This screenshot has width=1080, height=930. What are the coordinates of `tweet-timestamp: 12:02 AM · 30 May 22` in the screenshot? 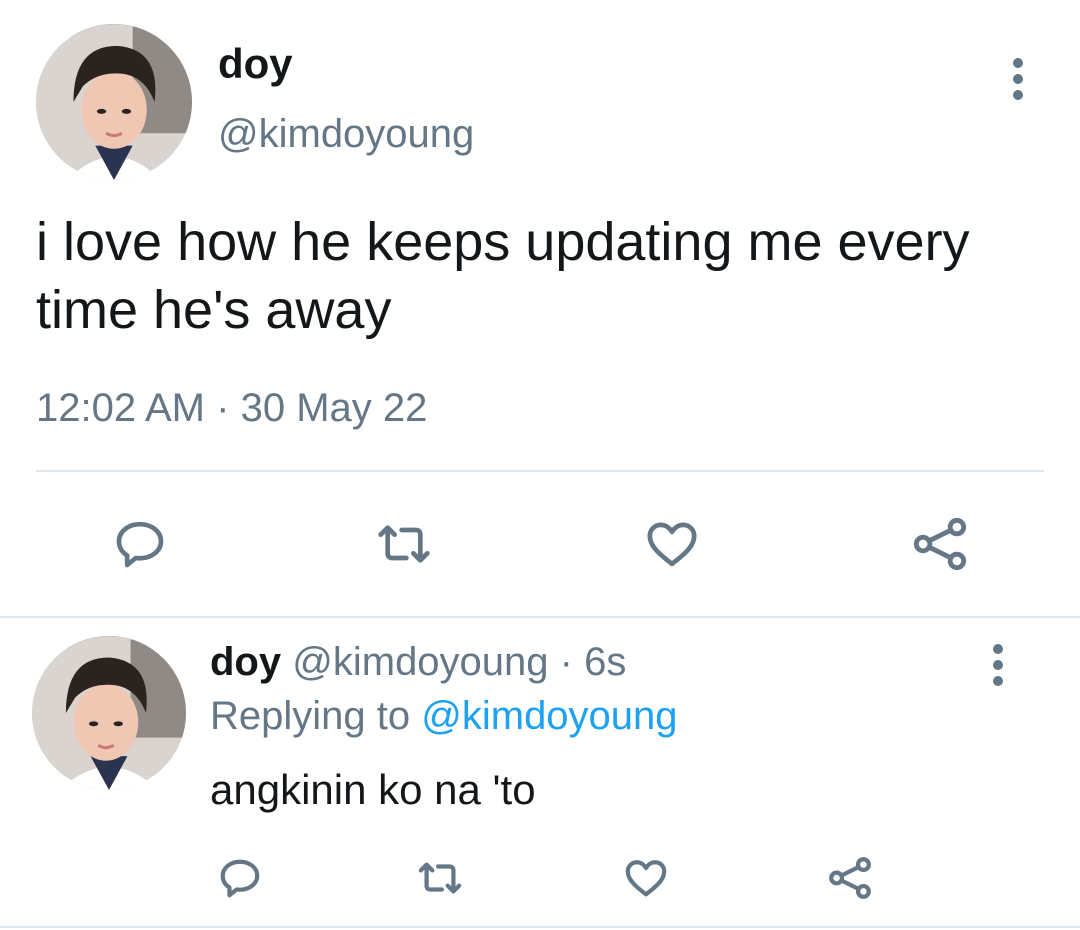 It's located at (231, 408).